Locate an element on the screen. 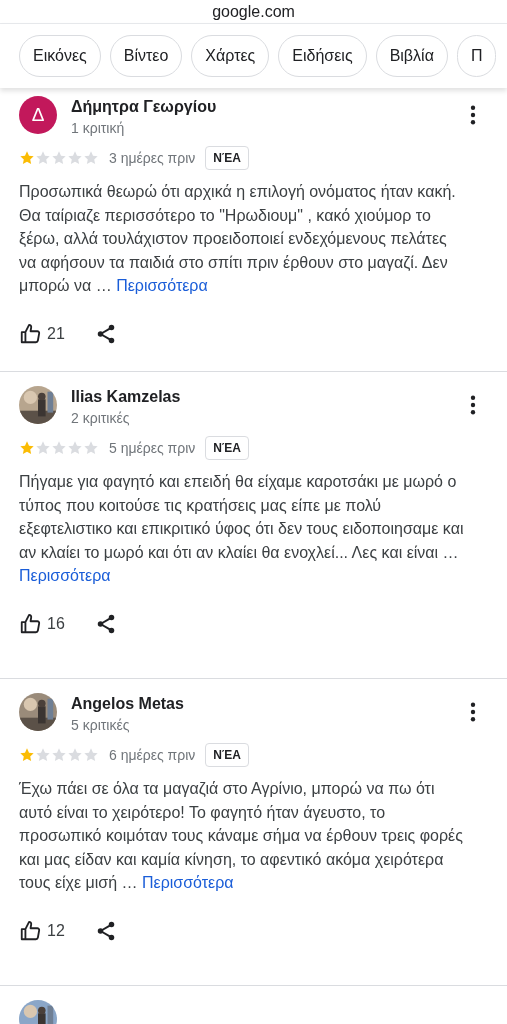 The image size is (507, 1024). address-bar-domain: google.com is located at coordinates (253, 12).